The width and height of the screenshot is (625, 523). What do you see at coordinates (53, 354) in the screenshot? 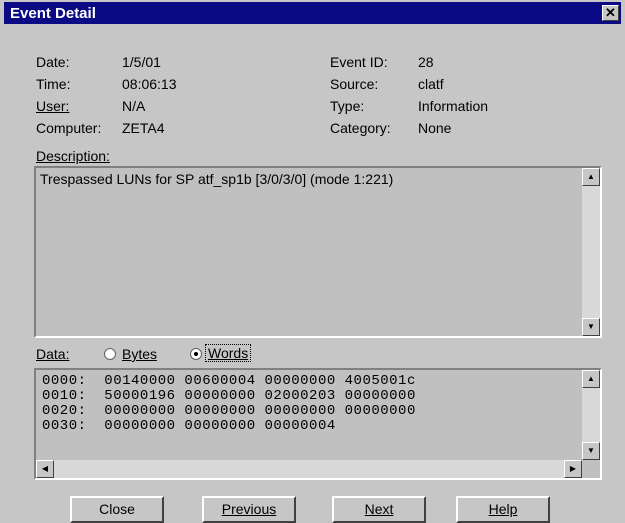
I see `data-label: Data:` at bounding box center [53, 354].